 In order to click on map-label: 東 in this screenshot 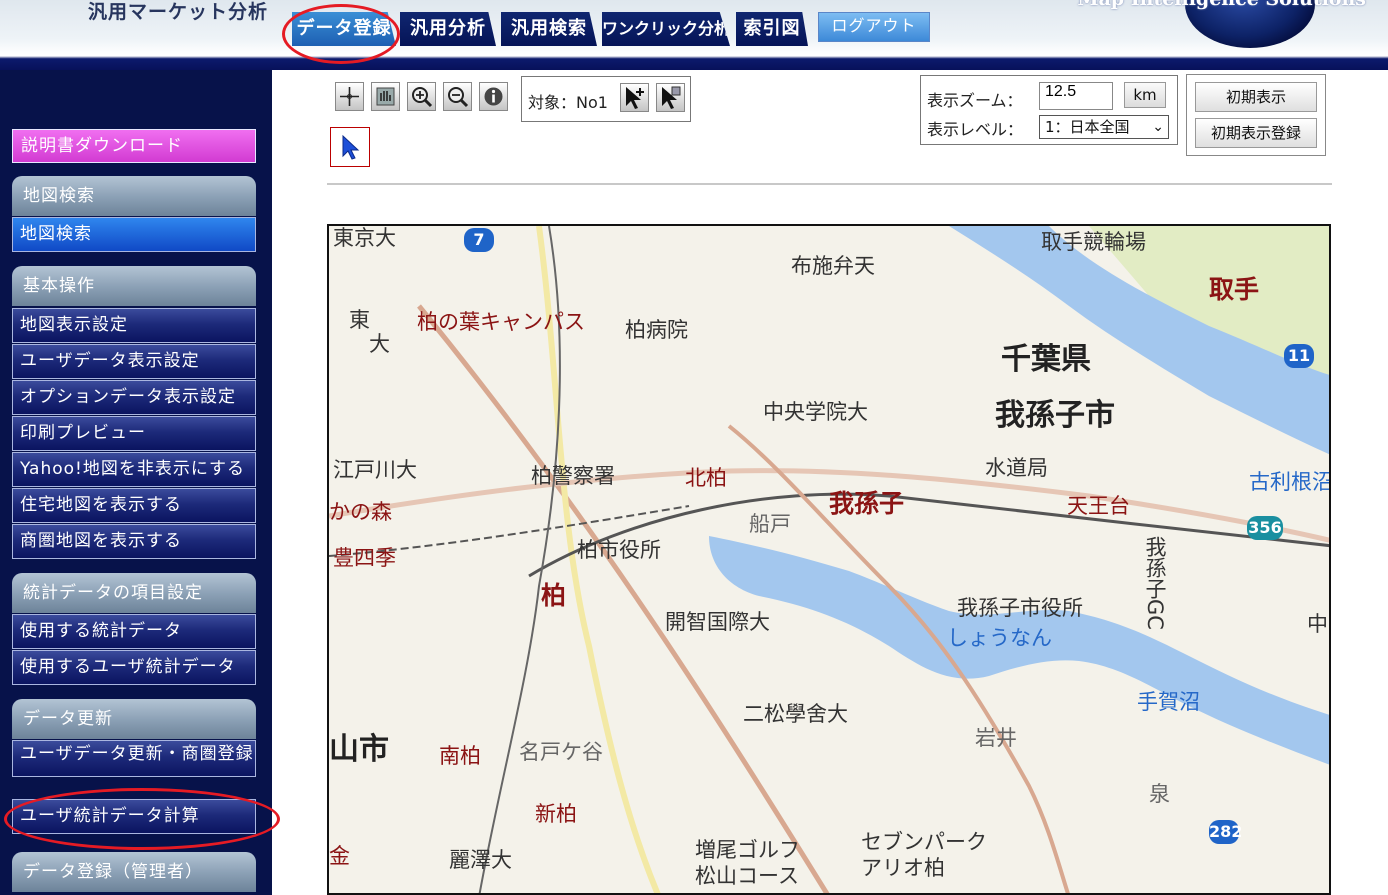, I will do `click(359, 320)`.